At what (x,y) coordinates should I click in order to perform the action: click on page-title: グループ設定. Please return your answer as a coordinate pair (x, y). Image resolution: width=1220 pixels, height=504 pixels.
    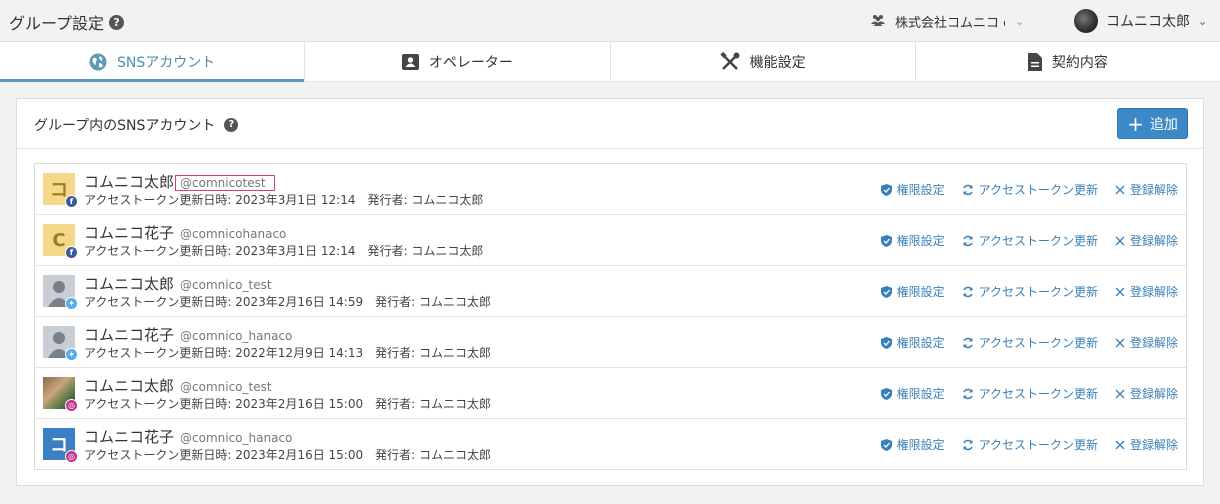
    Looking at the image, I should click on (57, 23).